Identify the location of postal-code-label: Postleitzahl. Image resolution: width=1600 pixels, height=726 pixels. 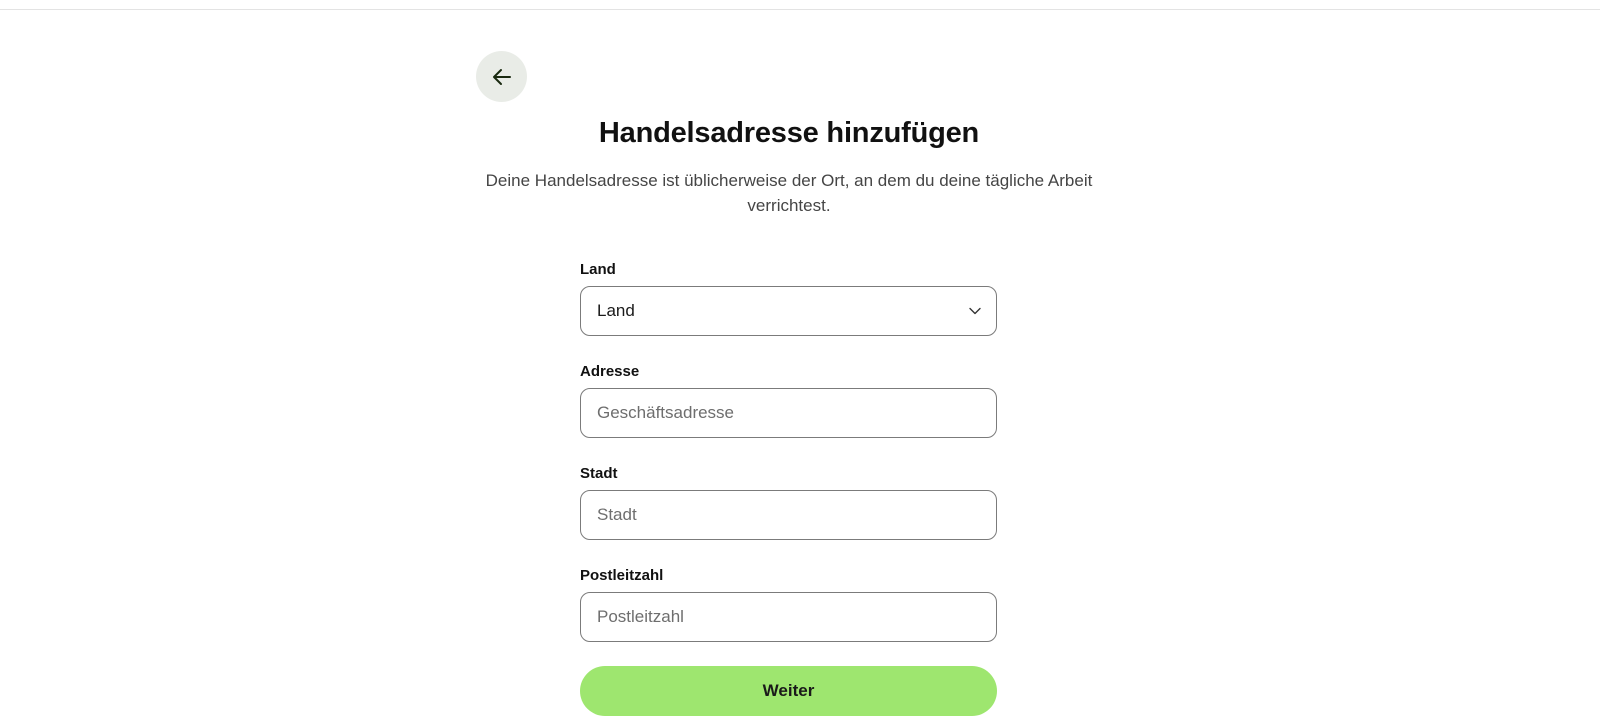
(622, 575).